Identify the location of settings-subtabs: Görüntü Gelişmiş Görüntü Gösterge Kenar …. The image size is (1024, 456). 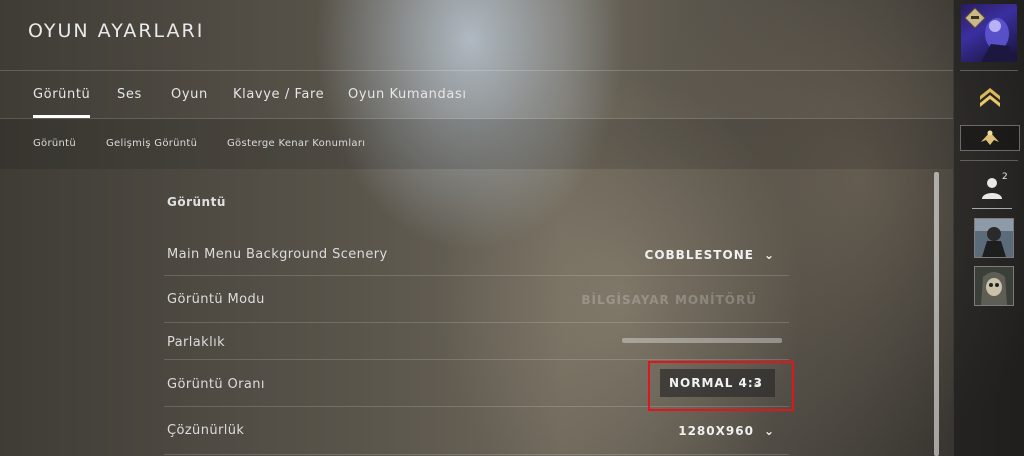
(476, 144).